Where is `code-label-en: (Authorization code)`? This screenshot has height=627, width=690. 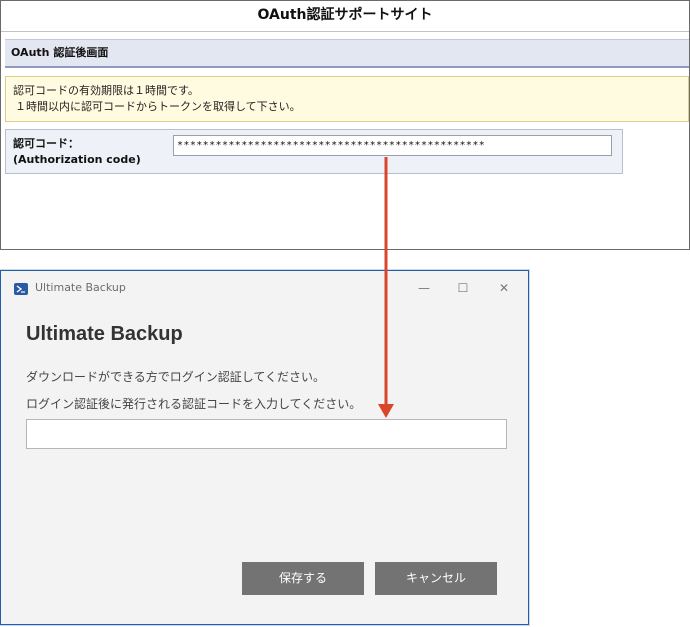 code-label-en: (Authorization code) is located at coordinates (77, 159).